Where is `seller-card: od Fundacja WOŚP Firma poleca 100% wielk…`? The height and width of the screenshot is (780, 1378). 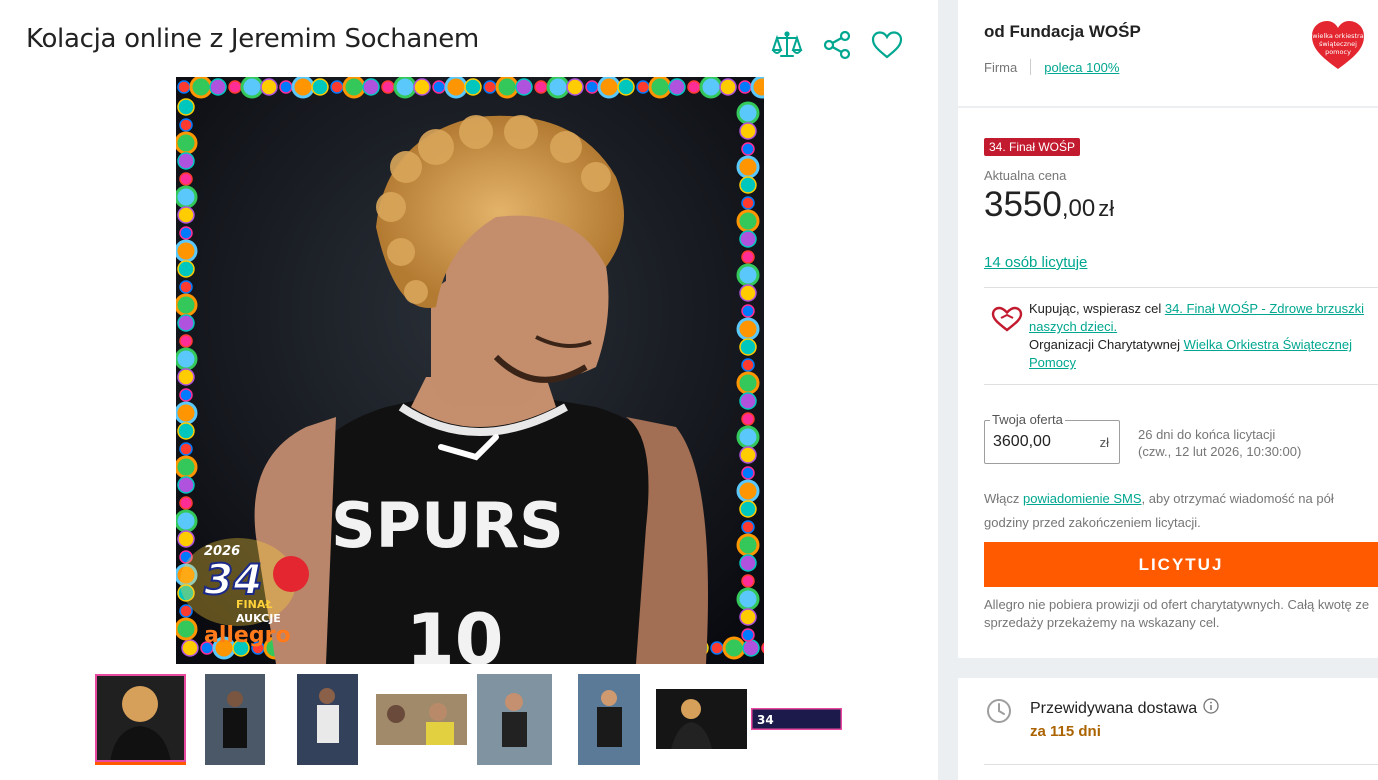
seller-card: od Fundacja WOŚP Firma poleca 100% wielk… is located at coordinates (1168, 53).